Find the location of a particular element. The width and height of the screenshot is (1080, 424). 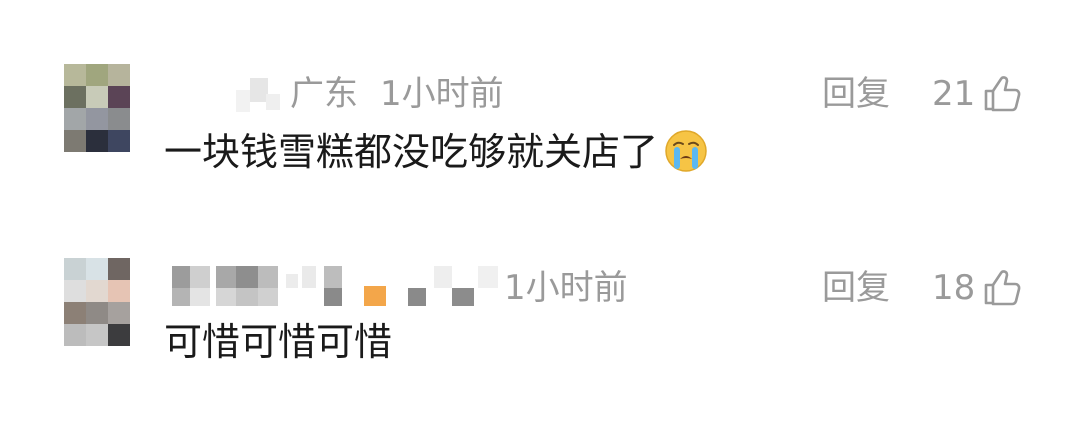

comment-meta: 1小时前 回复 18 is located at coordinates (540, 292).